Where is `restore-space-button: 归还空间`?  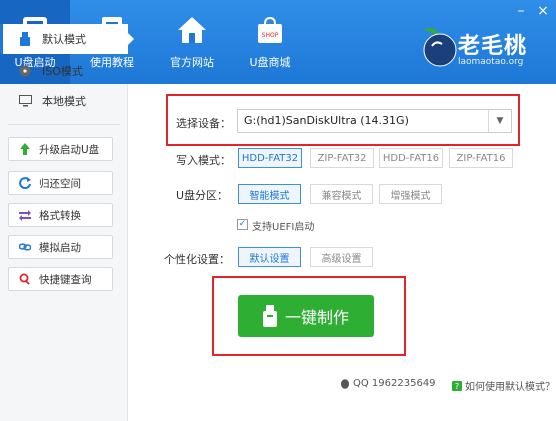
restore-space-button: 归还空间 is located at coordinates (60, 183).